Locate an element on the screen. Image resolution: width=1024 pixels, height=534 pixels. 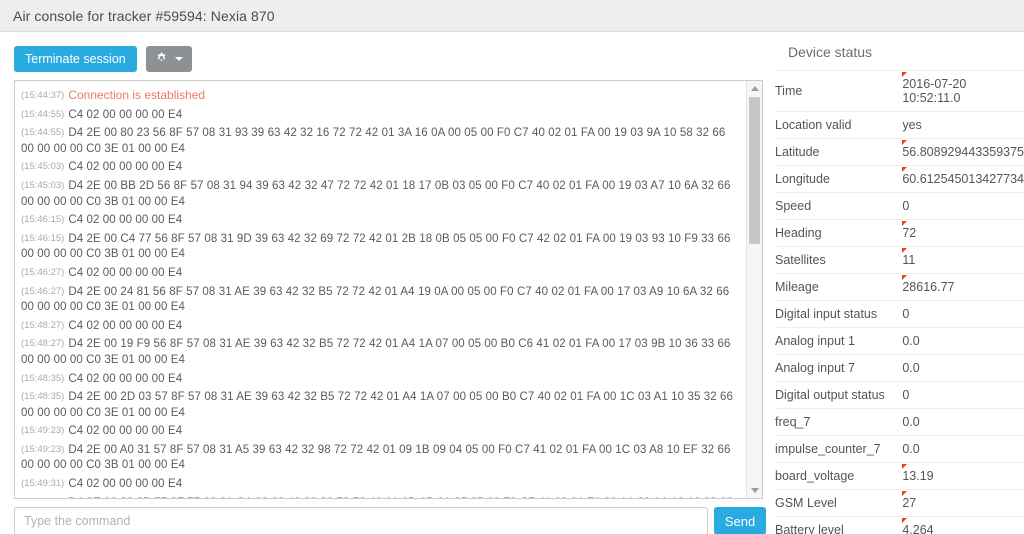
device-status-row: Time 2016-07-20 10:52:11.0 is located at coordinates (899, 91).